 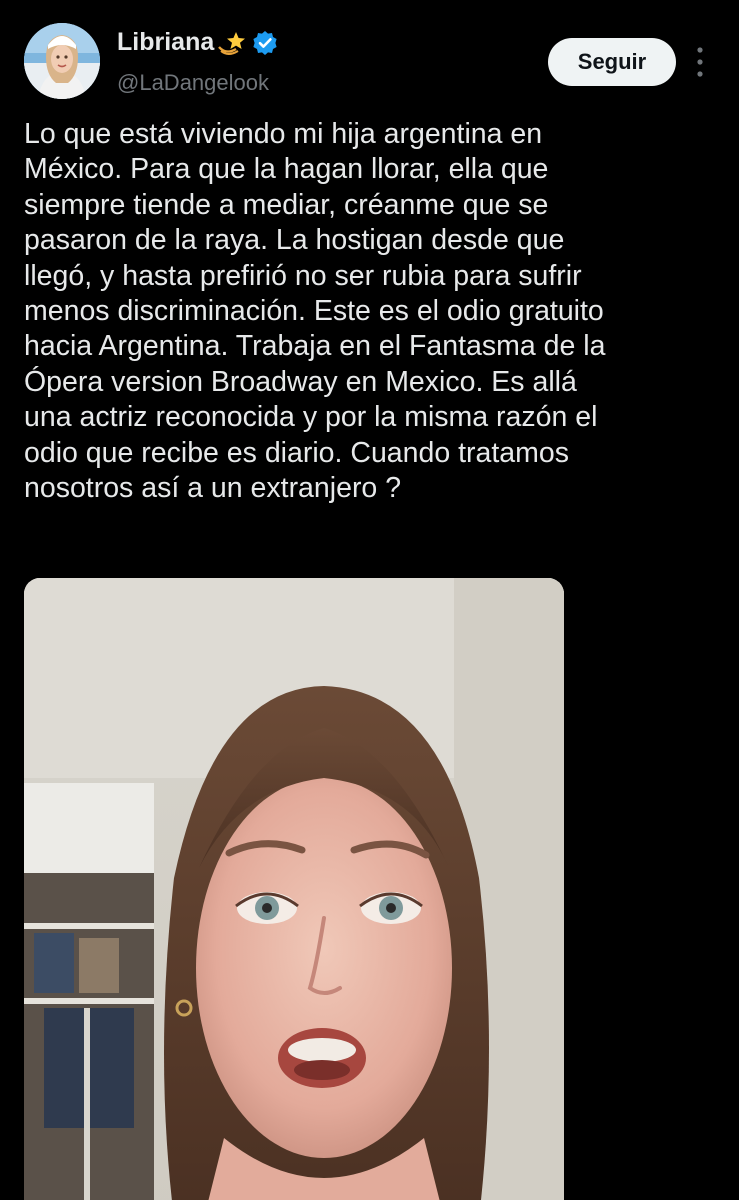 What do you see at coordinates (166, 42) in the screenshot?
I see `author-name-text: Libriana` at bounding box center [166, 42].